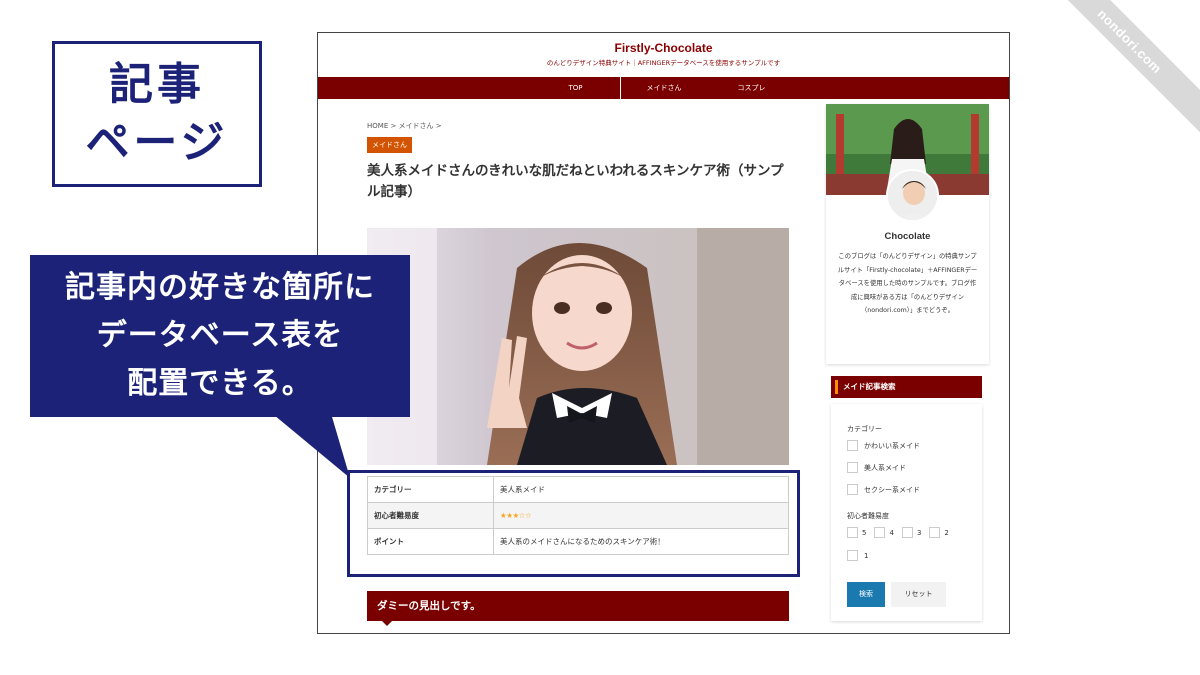 The image size is (1200, 675). Describe the element at coordinates (912, 195) in the screenshot. I see `avatar` at that location.